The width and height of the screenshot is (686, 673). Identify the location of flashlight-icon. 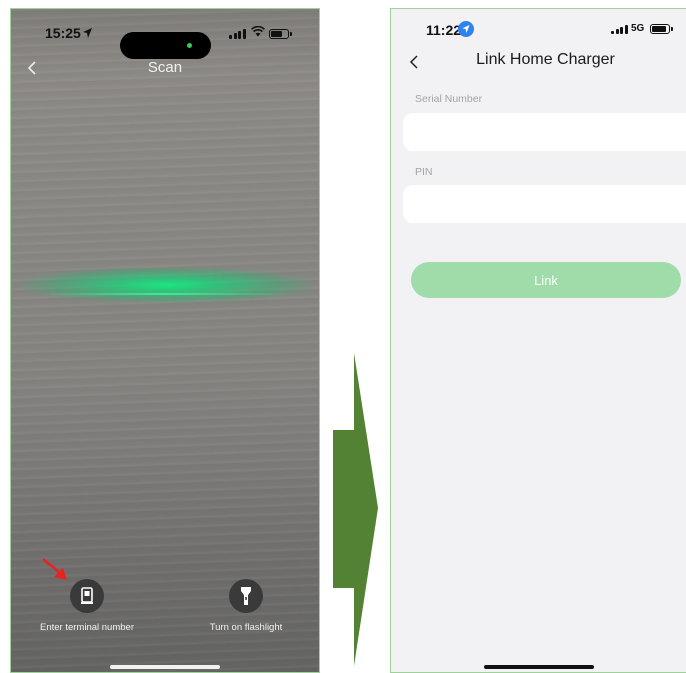
(246, 596).